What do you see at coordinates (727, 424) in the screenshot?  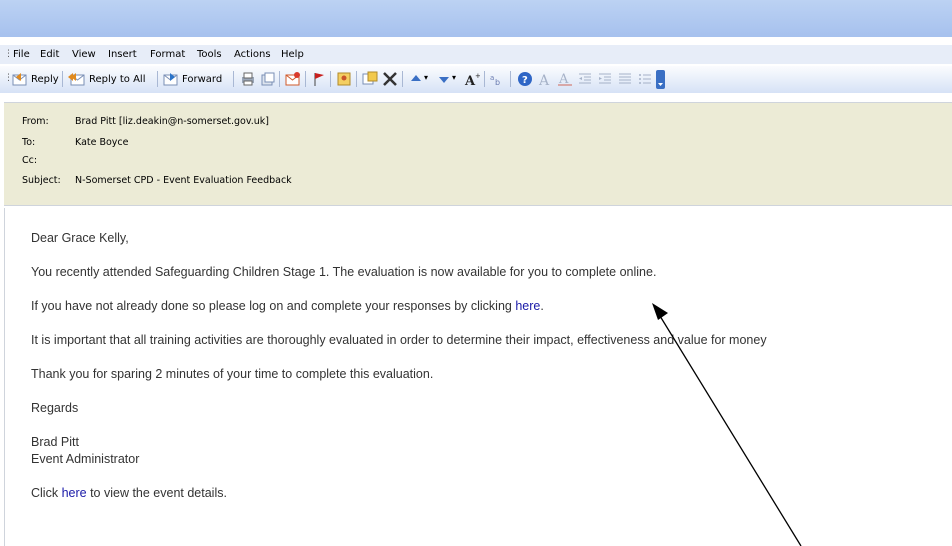 I see `annotation-arrow` at bounding box center [727, 424].